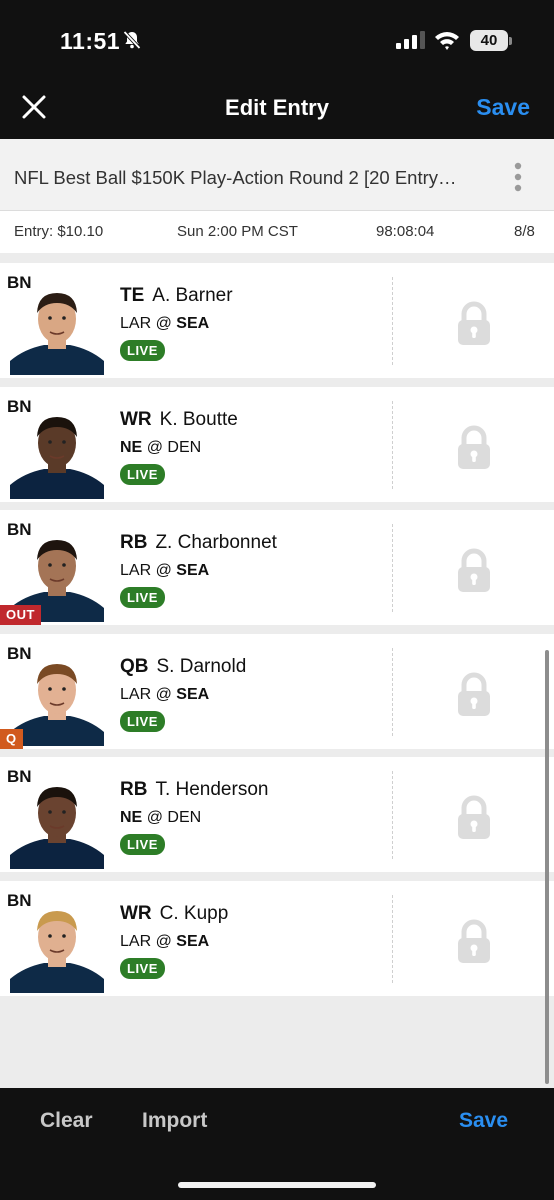  I want to click on battery-level: 40, so click(489, 40).